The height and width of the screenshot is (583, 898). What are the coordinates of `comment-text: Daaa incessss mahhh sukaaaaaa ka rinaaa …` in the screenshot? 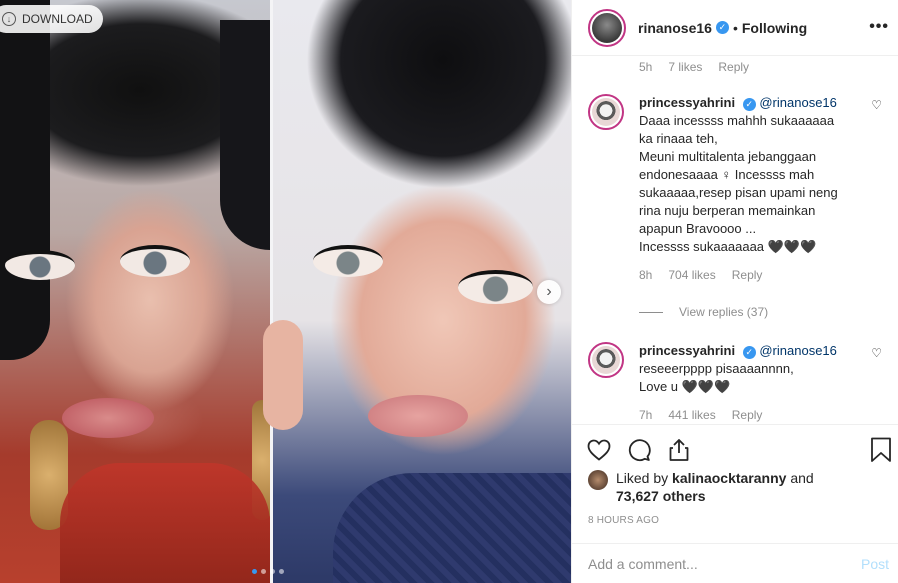 It's located at (738, 183).